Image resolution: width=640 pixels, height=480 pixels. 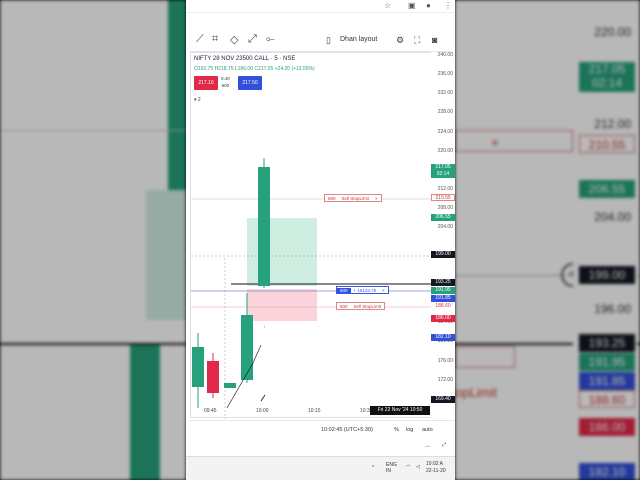 I want to click on expand-icon: ⤢, so click(x=444, y=445).